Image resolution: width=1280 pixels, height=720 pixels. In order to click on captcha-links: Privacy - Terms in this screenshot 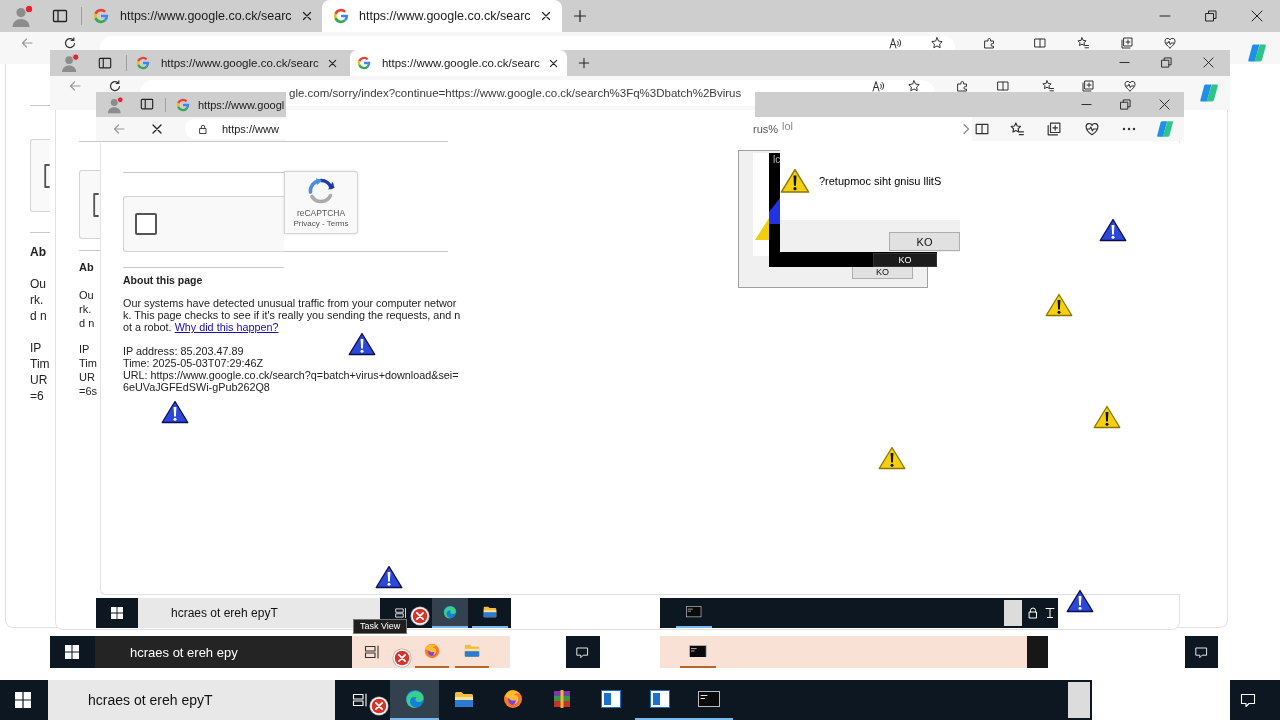, I will do `click(321, 224)`.